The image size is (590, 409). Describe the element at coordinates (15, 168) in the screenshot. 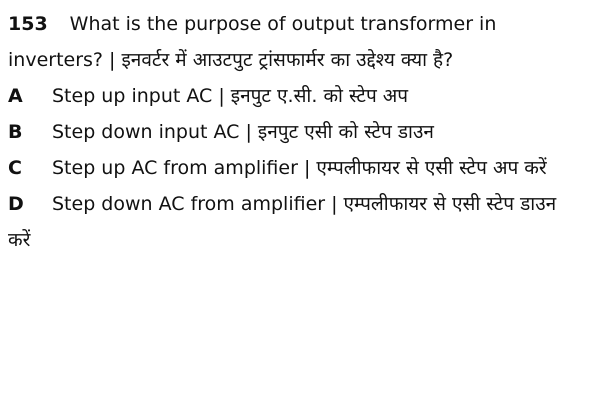

I see `option-letter: C` at that location.